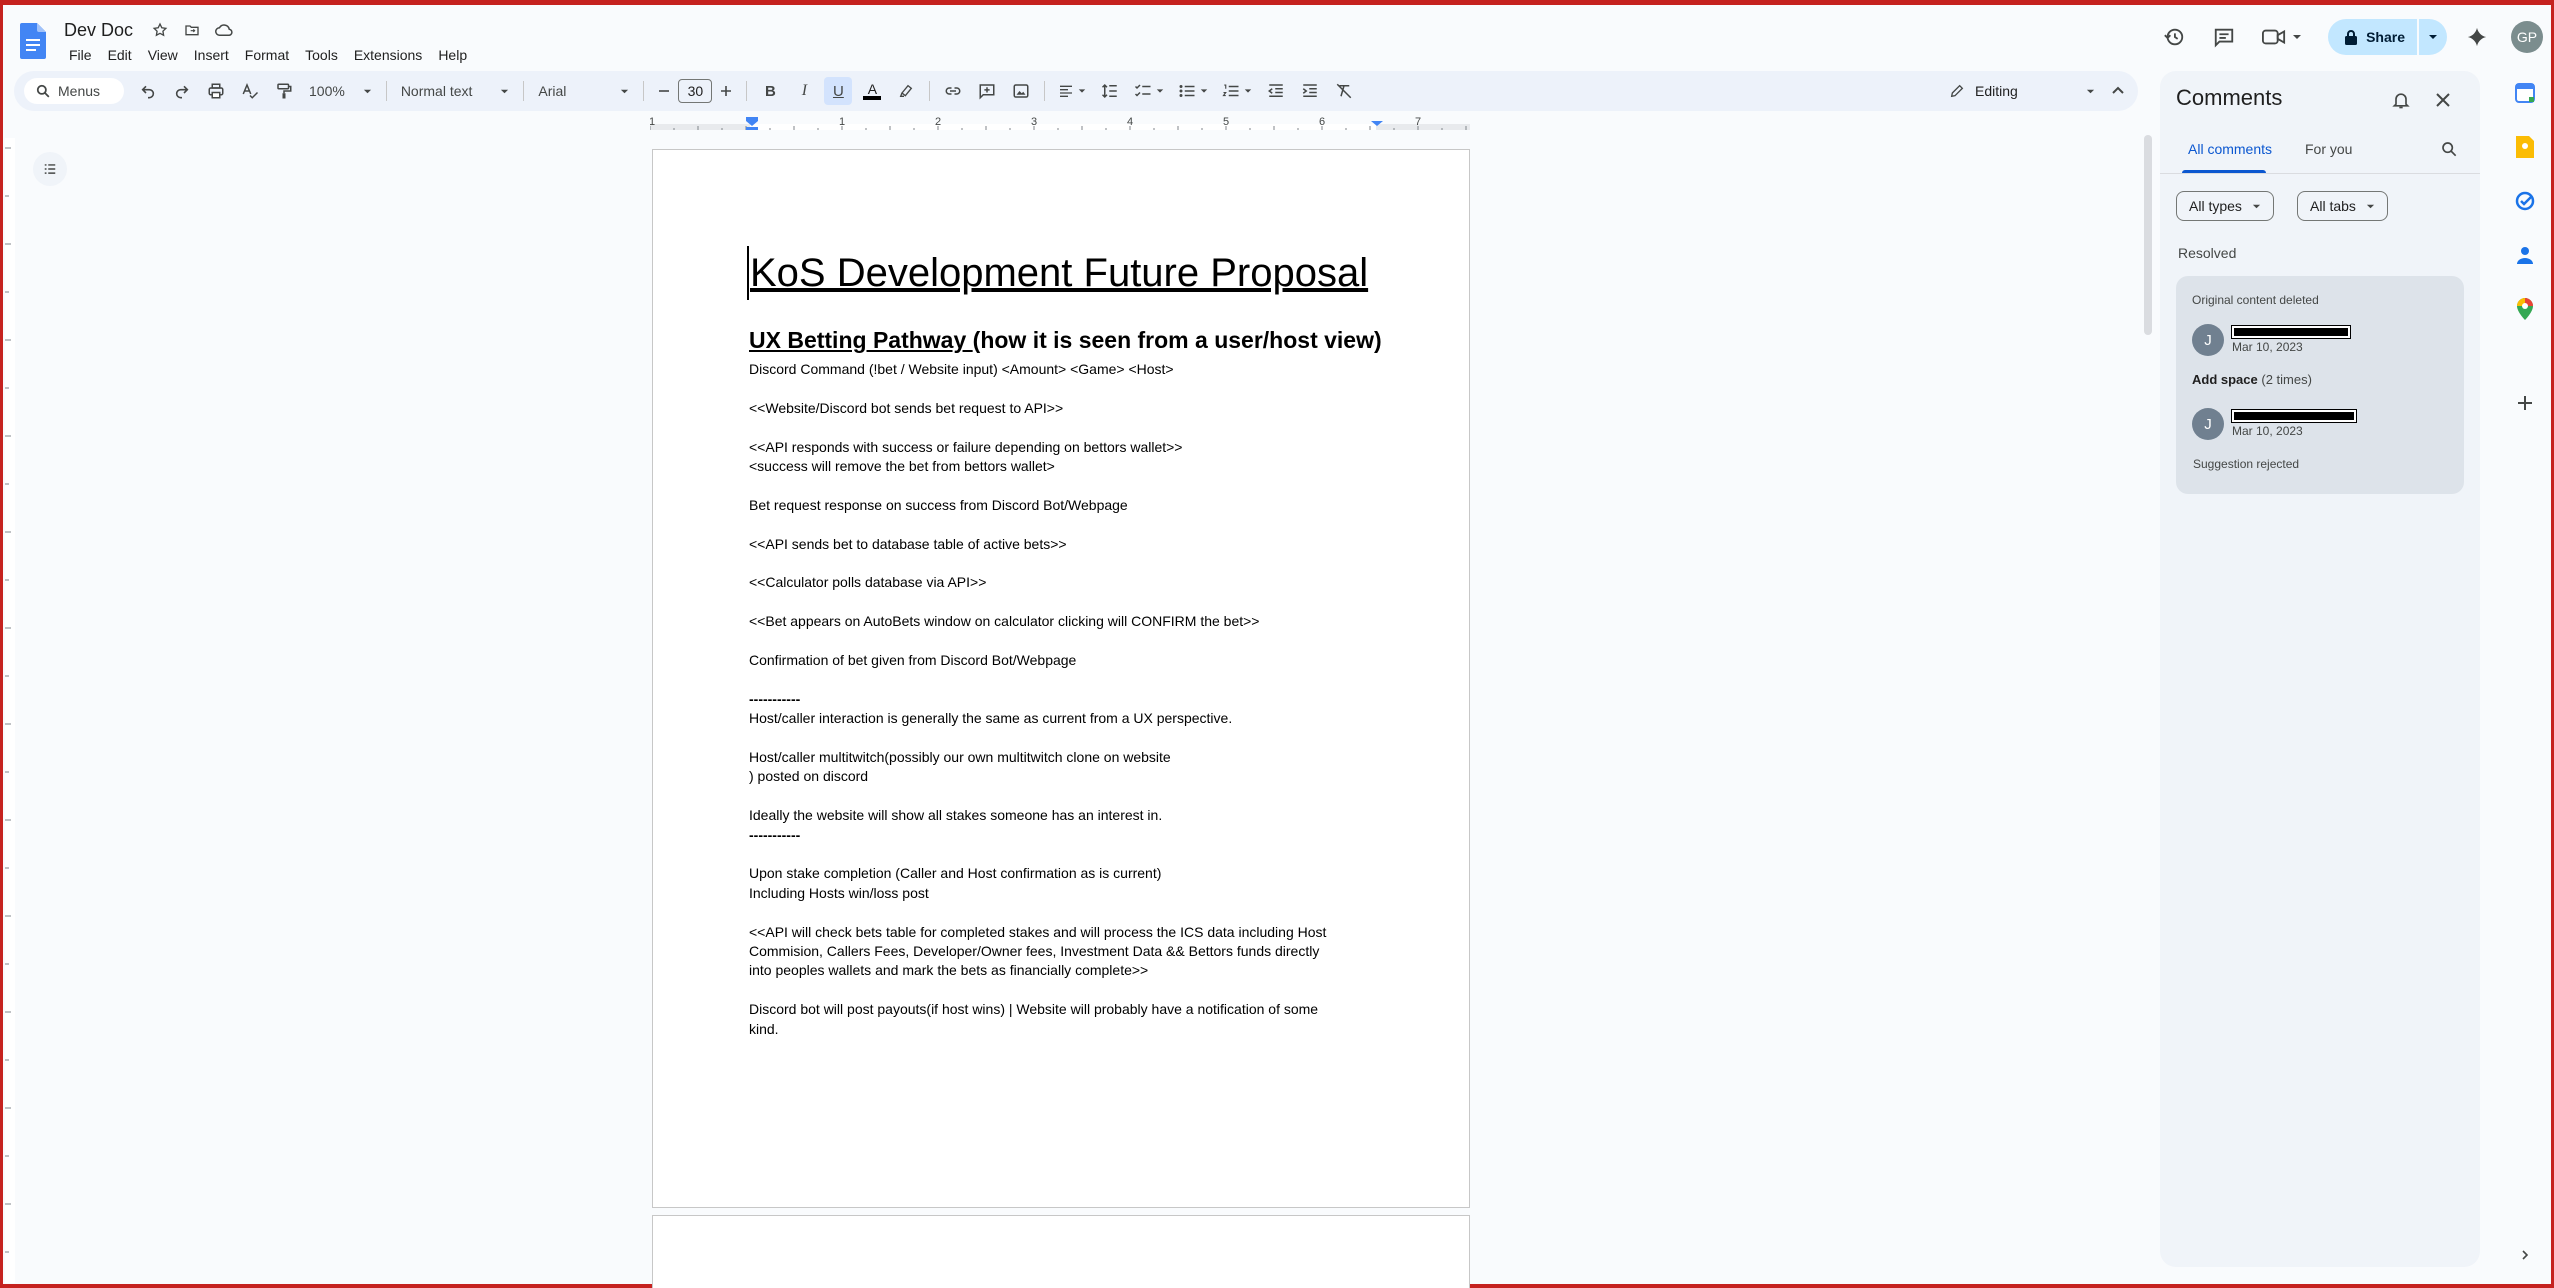 This screenshot has height=1288, width=2554. What do you see at coordinates (1068, 273) in the screenshot?
I see `document-title: KoS Development Future Proposal` at bounding box center [1068, 273].